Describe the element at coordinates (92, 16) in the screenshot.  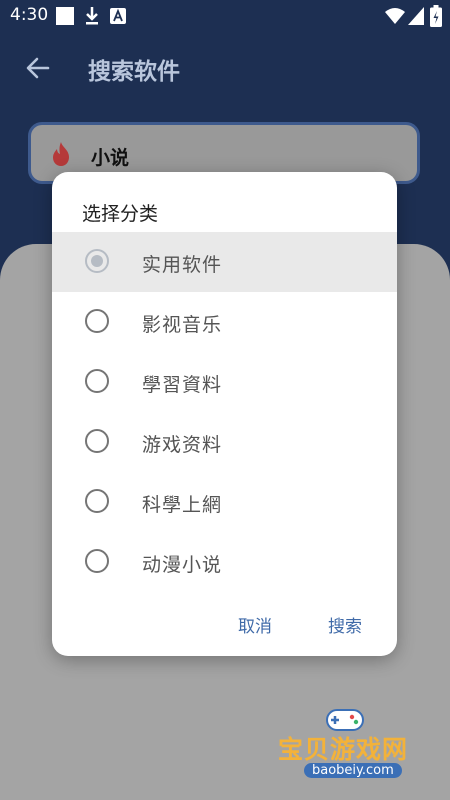
I see `download-icon` at that location.